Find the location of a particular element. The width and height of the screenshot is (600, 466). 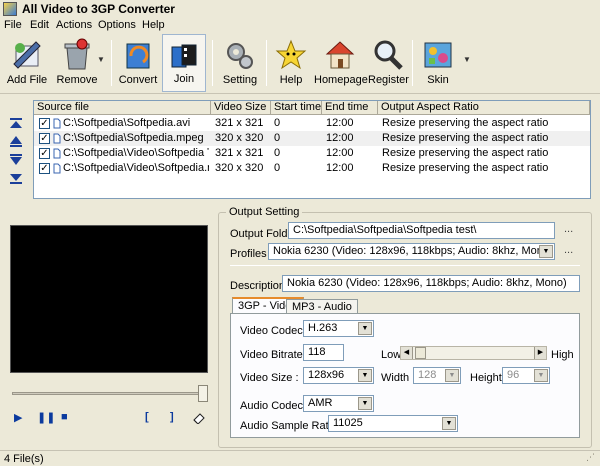

skin-button: Skin is located at coordinates (438, 63).